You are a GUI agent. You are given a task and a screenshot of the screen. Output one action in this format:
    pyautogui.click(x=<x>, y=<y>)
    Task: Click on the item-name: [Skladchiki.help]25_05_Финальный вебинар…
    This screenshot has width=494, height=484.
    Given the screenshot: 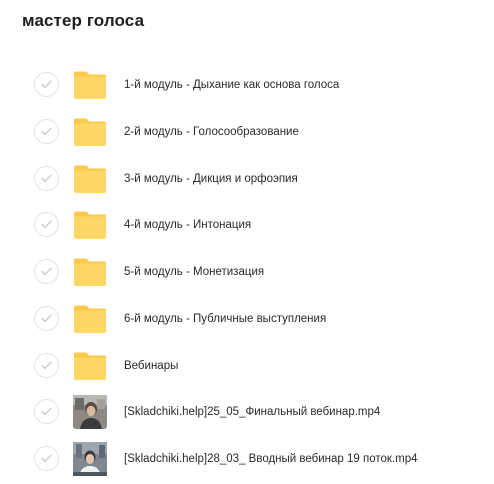 What is the action you would take?
    pyautogui.click(x=252, y=412)
    